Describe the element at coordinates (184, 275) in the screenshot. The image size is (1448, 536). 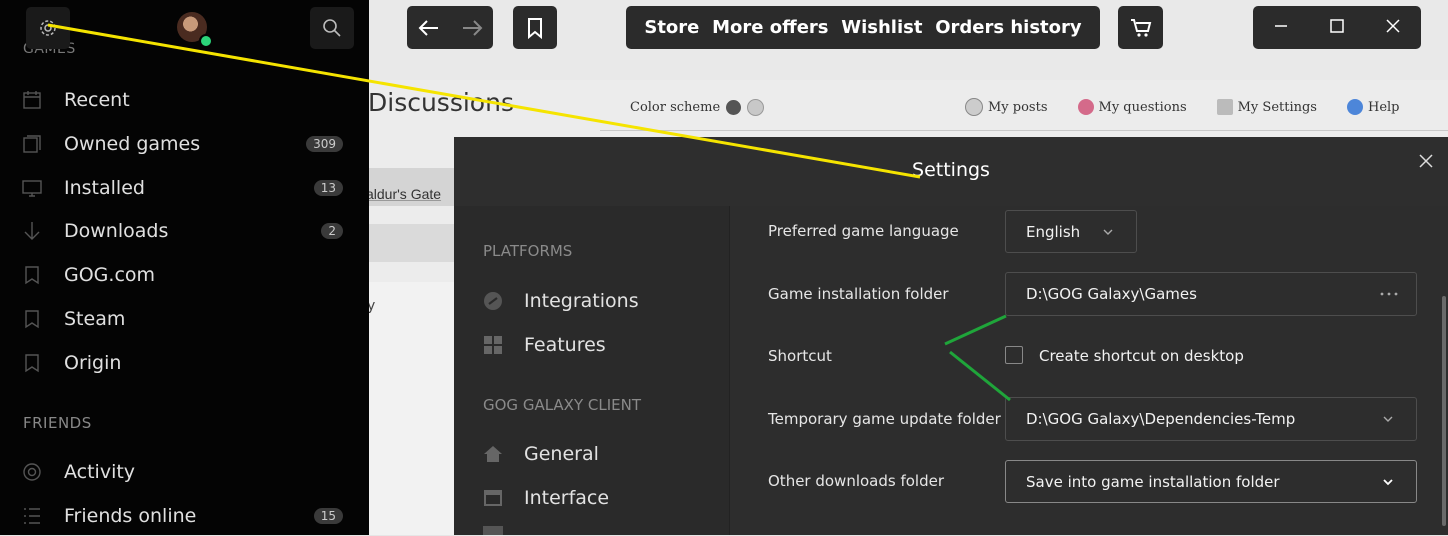
I see `sidebar-item-gog: GOG.com` at that location.